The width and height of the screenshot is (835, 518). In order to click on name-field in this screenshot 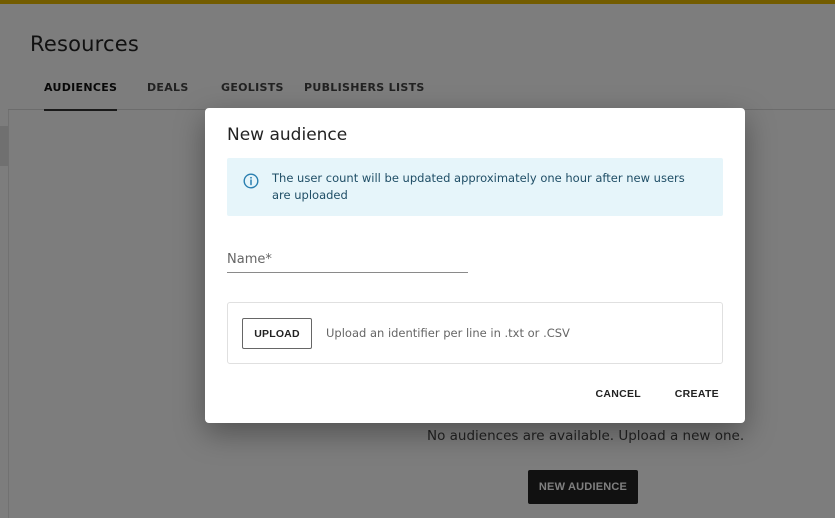, I will do `click(347, 259)`.